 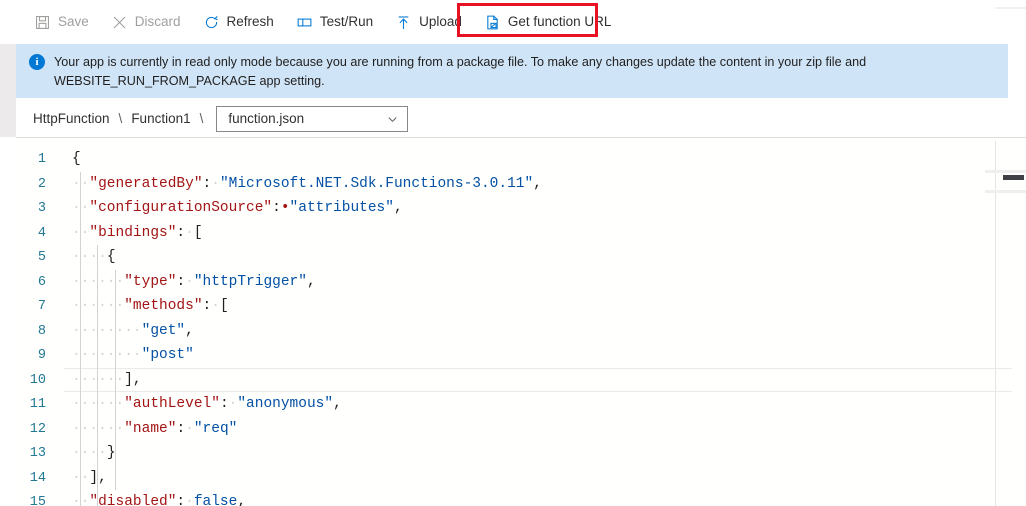 What do you see at coordinates (559, 22) in the screenshot?
I see `command-label: Get function URL` at bounding box center [559, 22].